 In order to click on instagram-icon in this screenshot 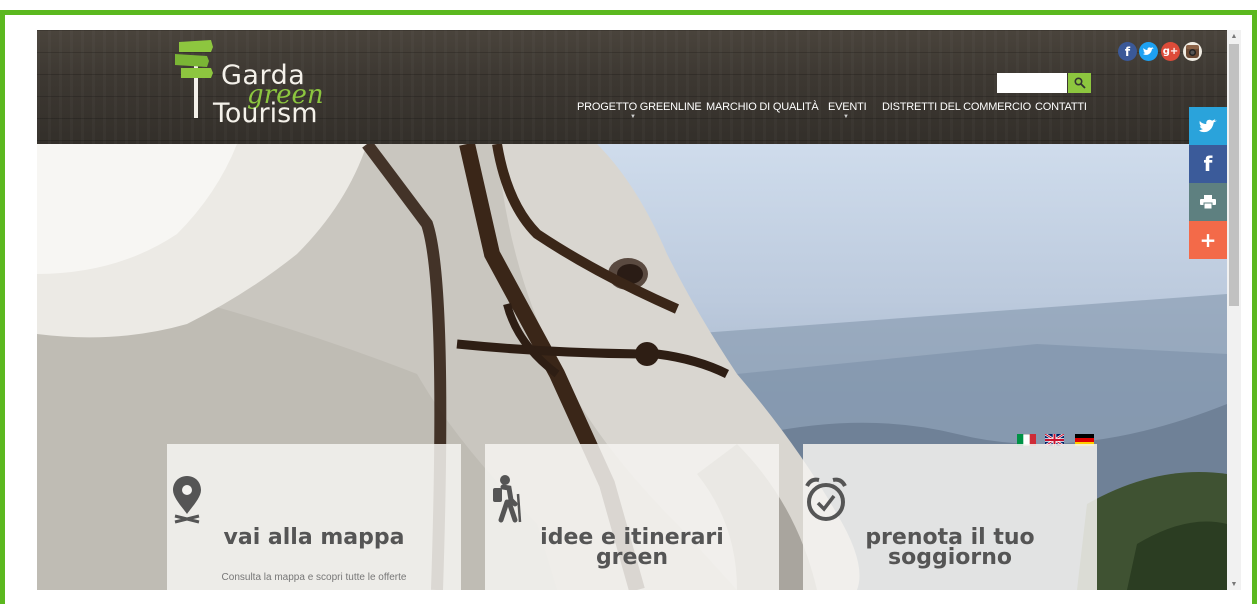, I will do `click(1192, 51)`.